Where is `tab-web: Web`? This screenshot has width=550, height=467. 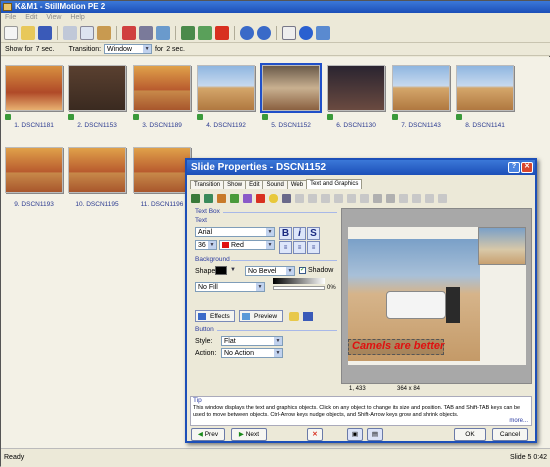
tab-web: Web is located at coordinates (297, 184).